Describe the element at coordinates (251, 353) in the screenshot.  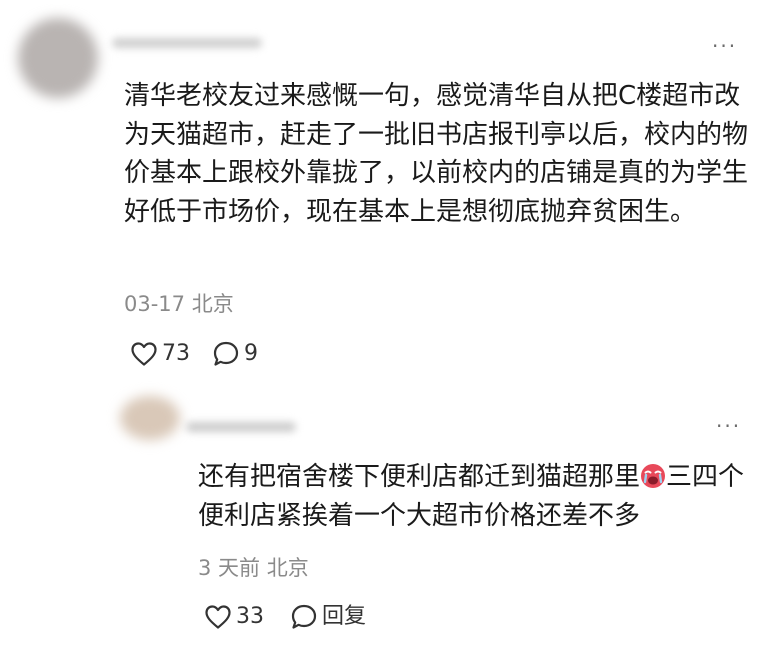
I see `reply-count: 9` at that location.